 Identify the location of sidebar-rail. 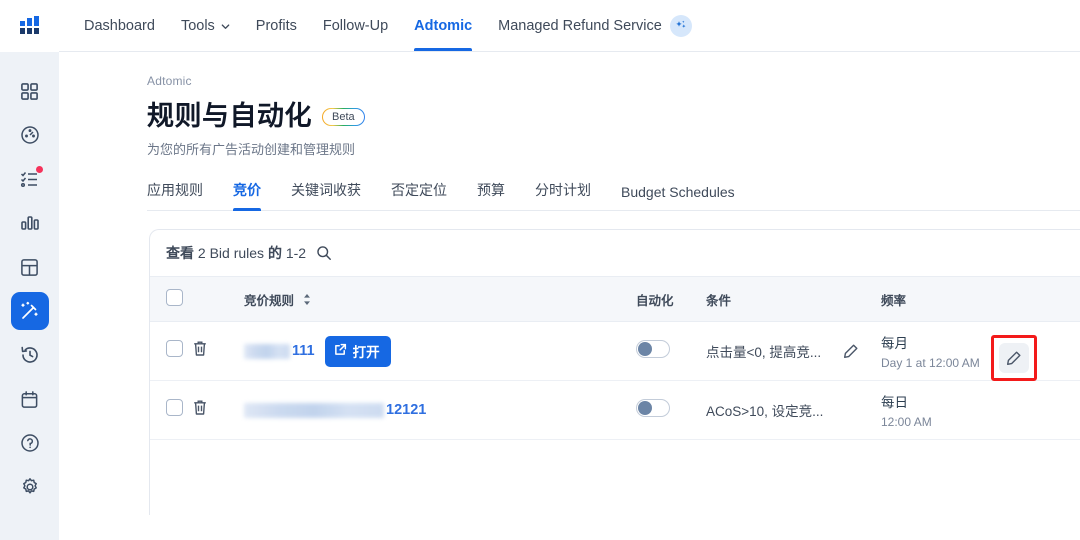
(29, 282).